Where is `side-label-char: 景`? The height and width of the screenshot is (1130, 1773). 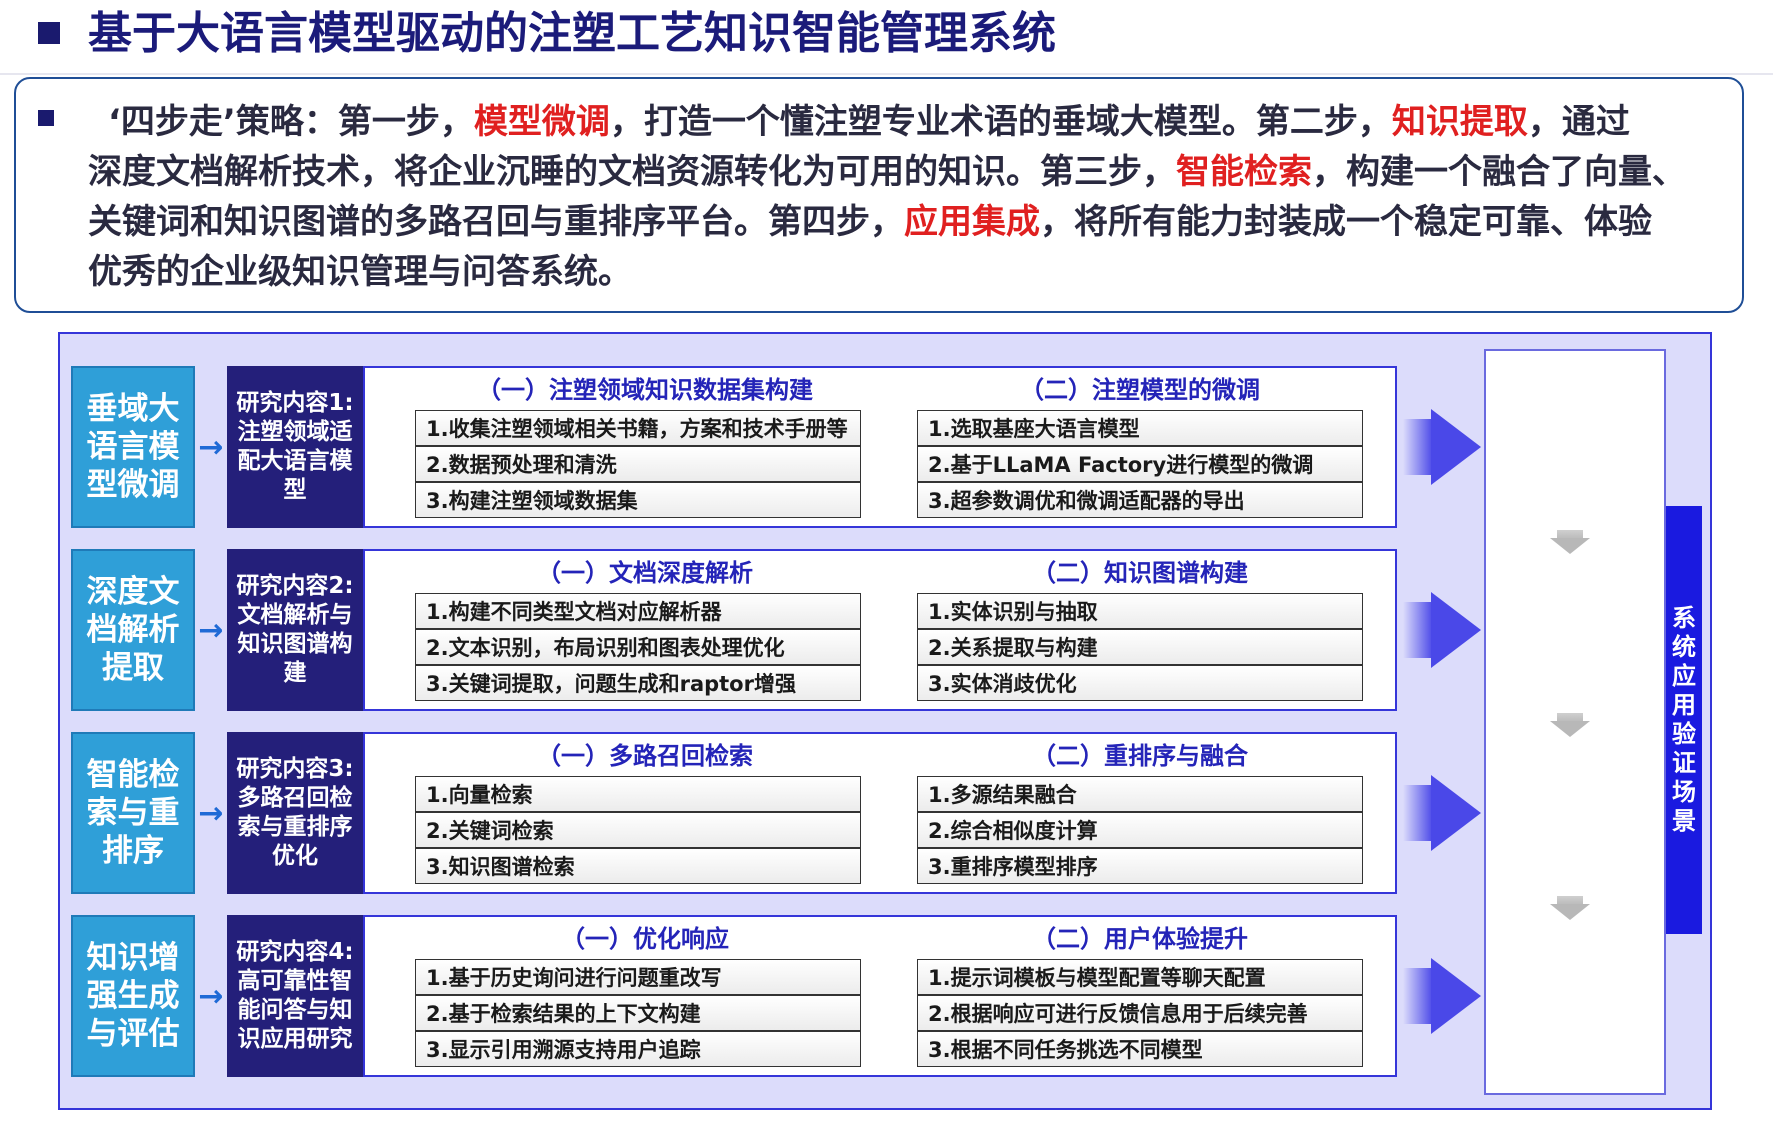 side-label-char: 景 is located at coordinates (1684, 821).